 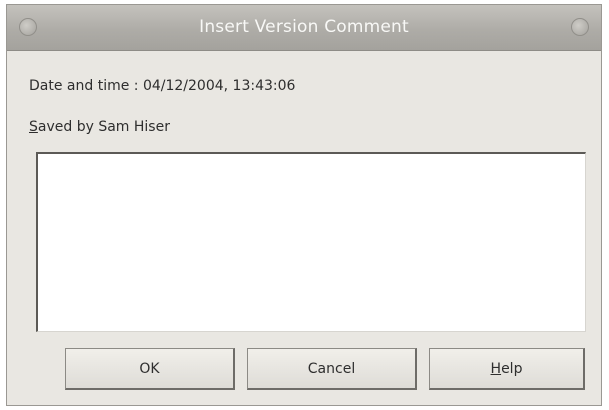 I want to click on saved-by-mnemonic: S, so click(x=33, y=127).